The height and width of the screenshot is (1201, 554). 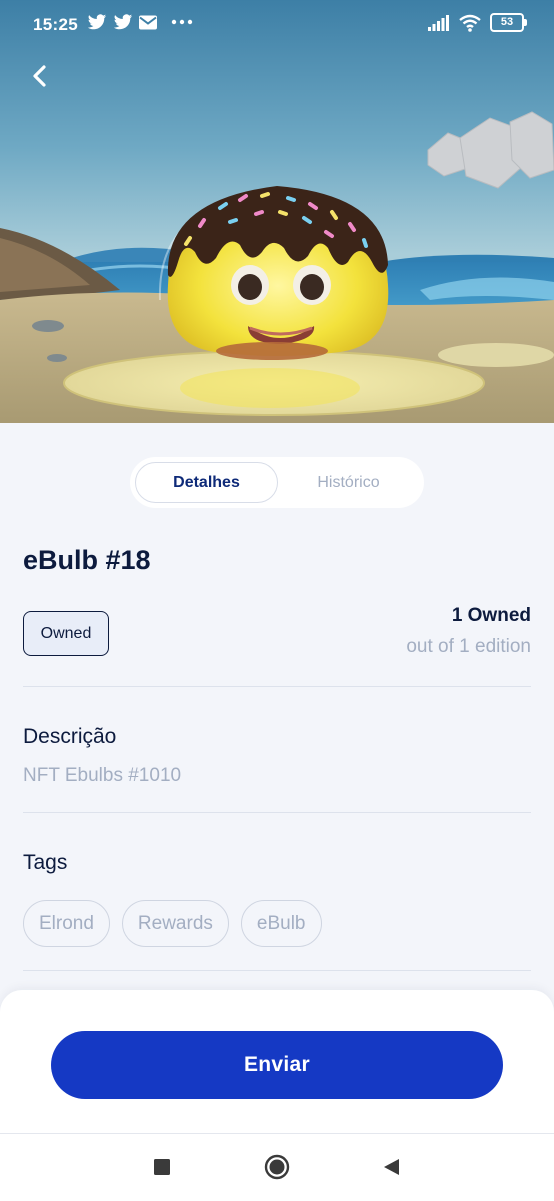 I want to click on system-nav-bar, so click(x=277, y=1167).